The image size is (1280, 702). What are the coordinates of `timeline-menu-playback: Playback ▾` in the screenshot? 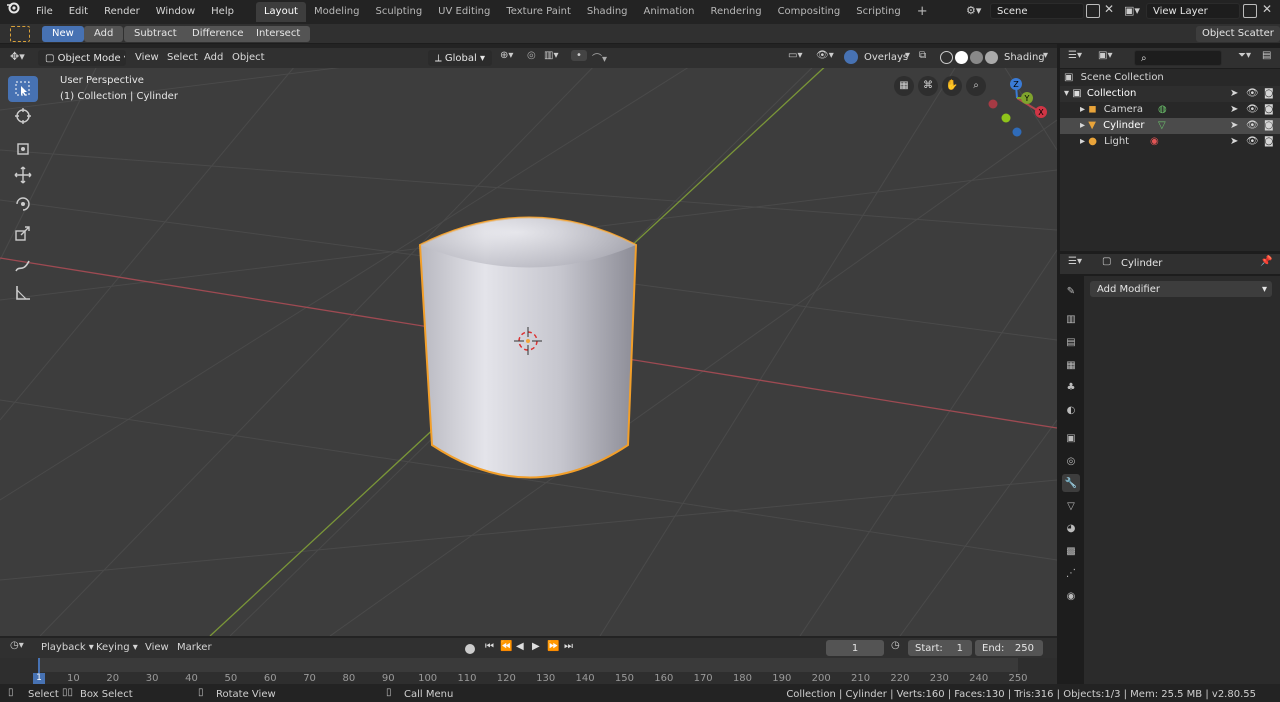 It's located at (67, 647).